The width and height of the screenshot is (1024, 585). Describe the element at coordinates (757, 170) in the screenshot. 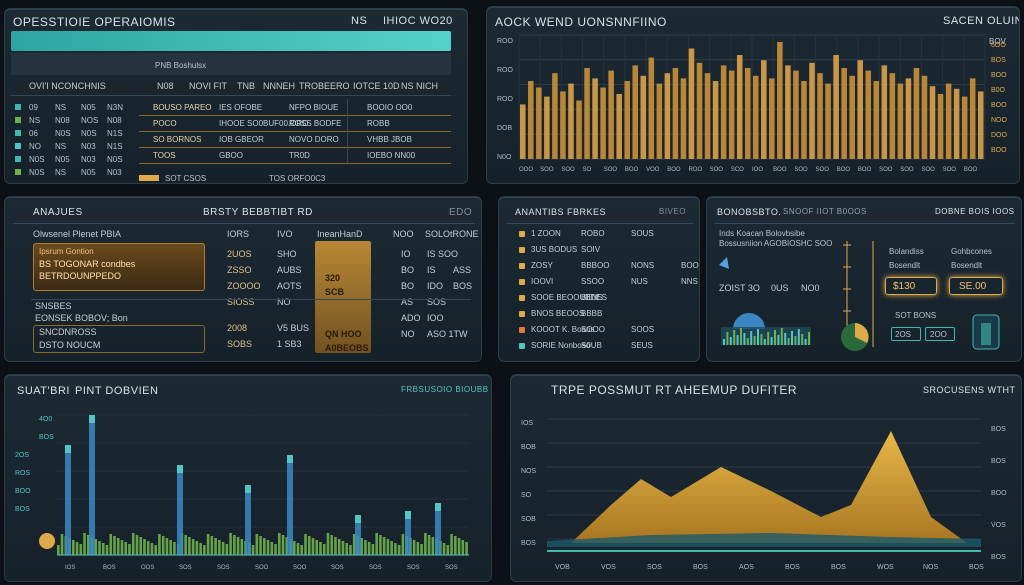

I see `x-tick-label: IOO` at that location.